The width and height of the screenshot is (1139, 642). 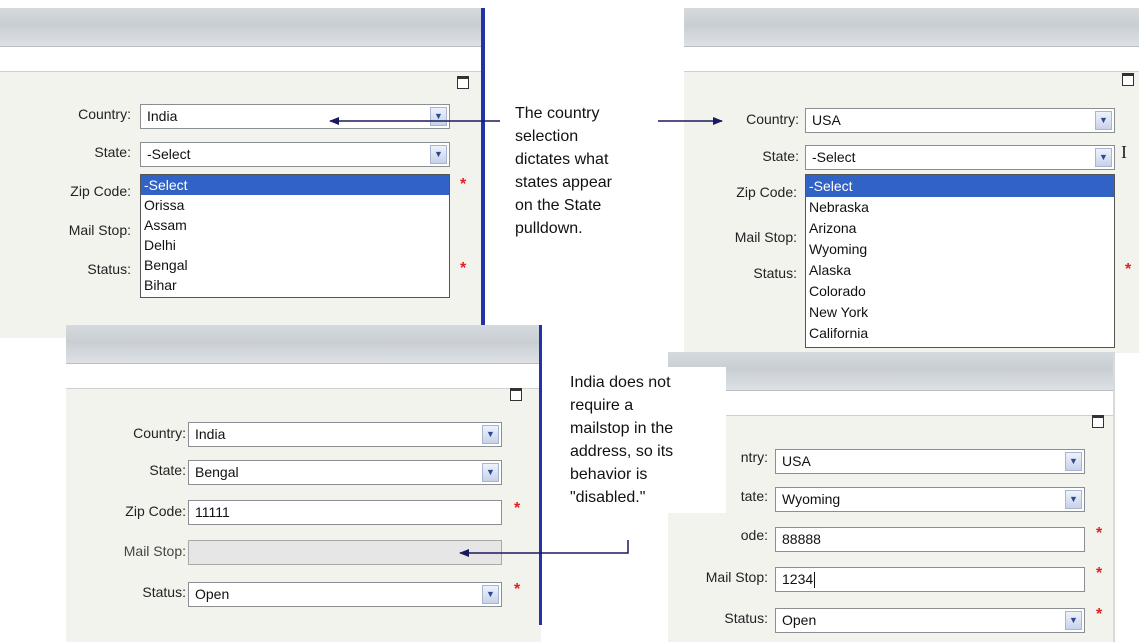 I want to click on state-select: Bengal ▼, so click(x=345, y=472).